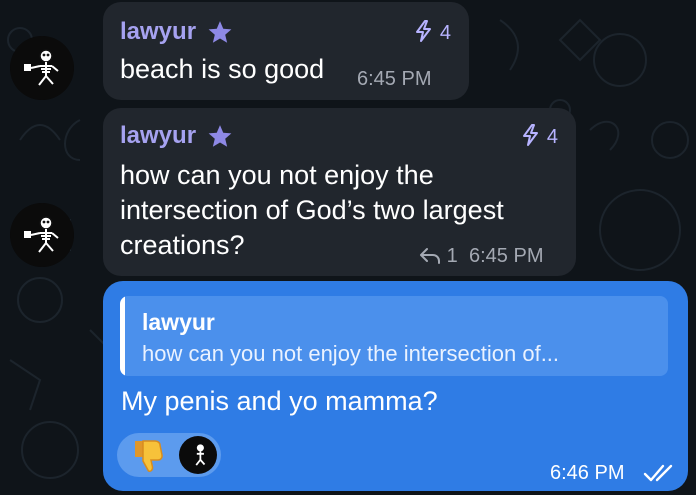 The height and width of the screenshot is (495, 696). Describe the element at coordinates (149, 456) in the screenshot. I see `thumbs-down-icon` at that location.